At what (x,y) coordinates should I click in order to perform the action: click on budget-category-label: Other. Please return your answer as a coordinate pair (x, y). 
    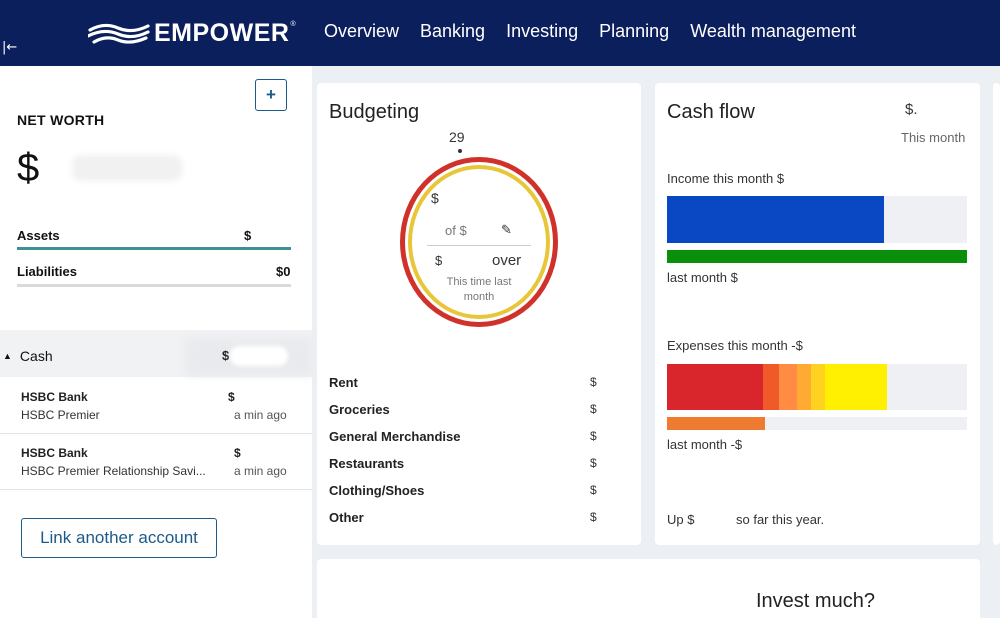
    Looking at the image, I should click on (346, 517).